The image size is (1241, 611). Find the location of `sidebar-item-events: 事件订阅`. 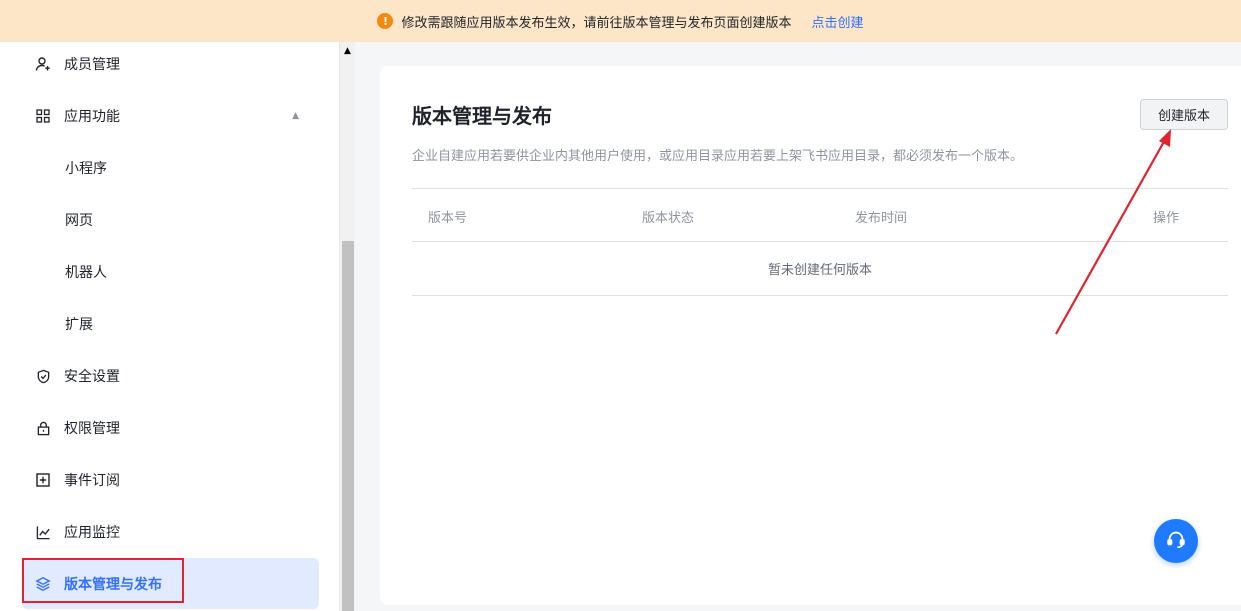

sidebar-item-events: 事件订阅 is located at coordinates (170, 480).